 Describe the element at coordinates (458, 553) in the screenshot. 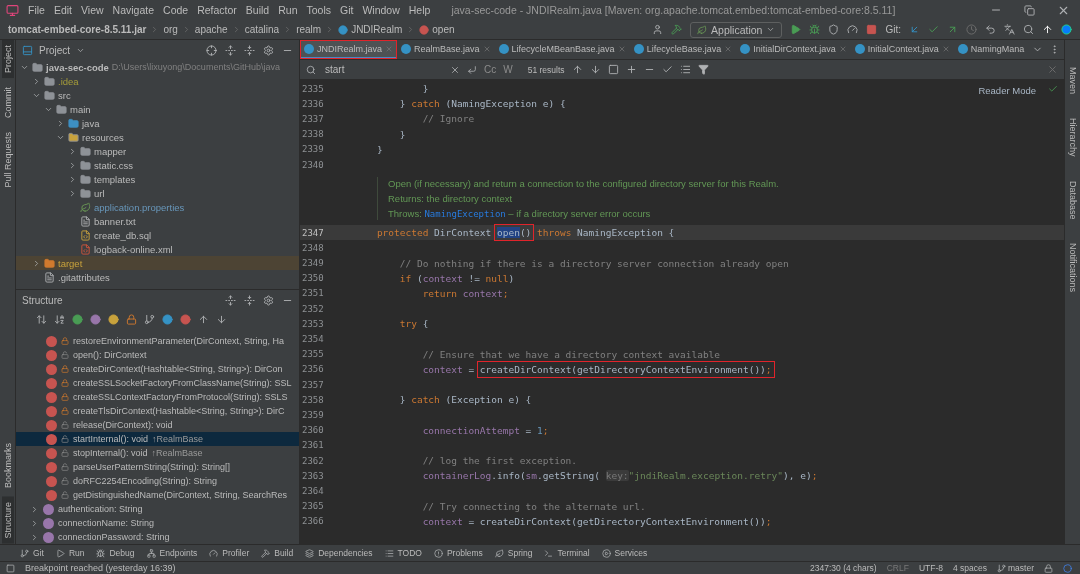

I see `tool-window-button: Problems` at that location.